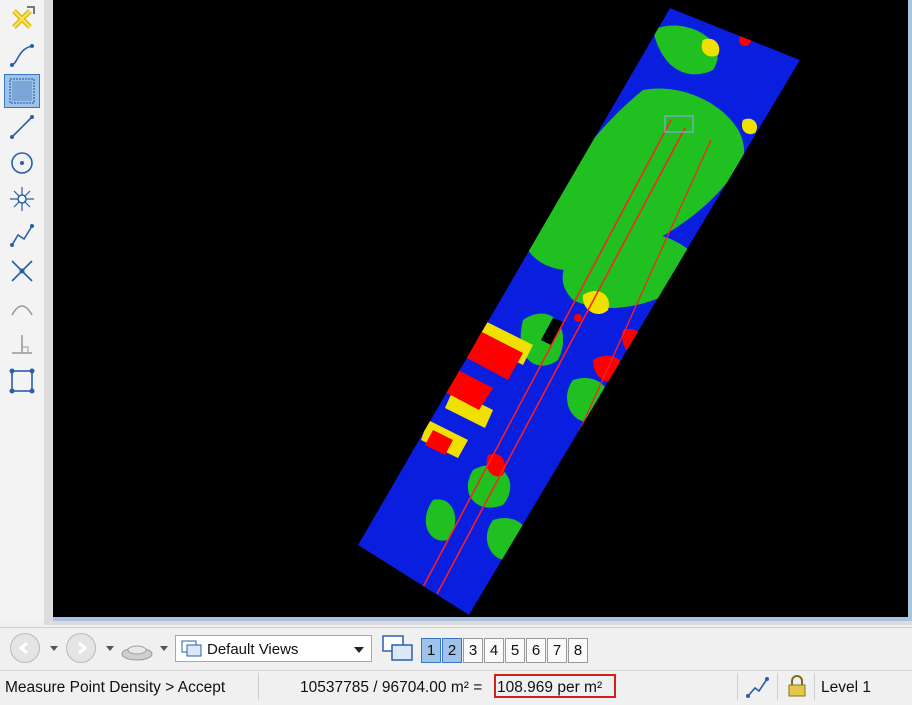 This screenshot has height=705, width=912. I want to click on draw-curve-icon, so click(22, 55).